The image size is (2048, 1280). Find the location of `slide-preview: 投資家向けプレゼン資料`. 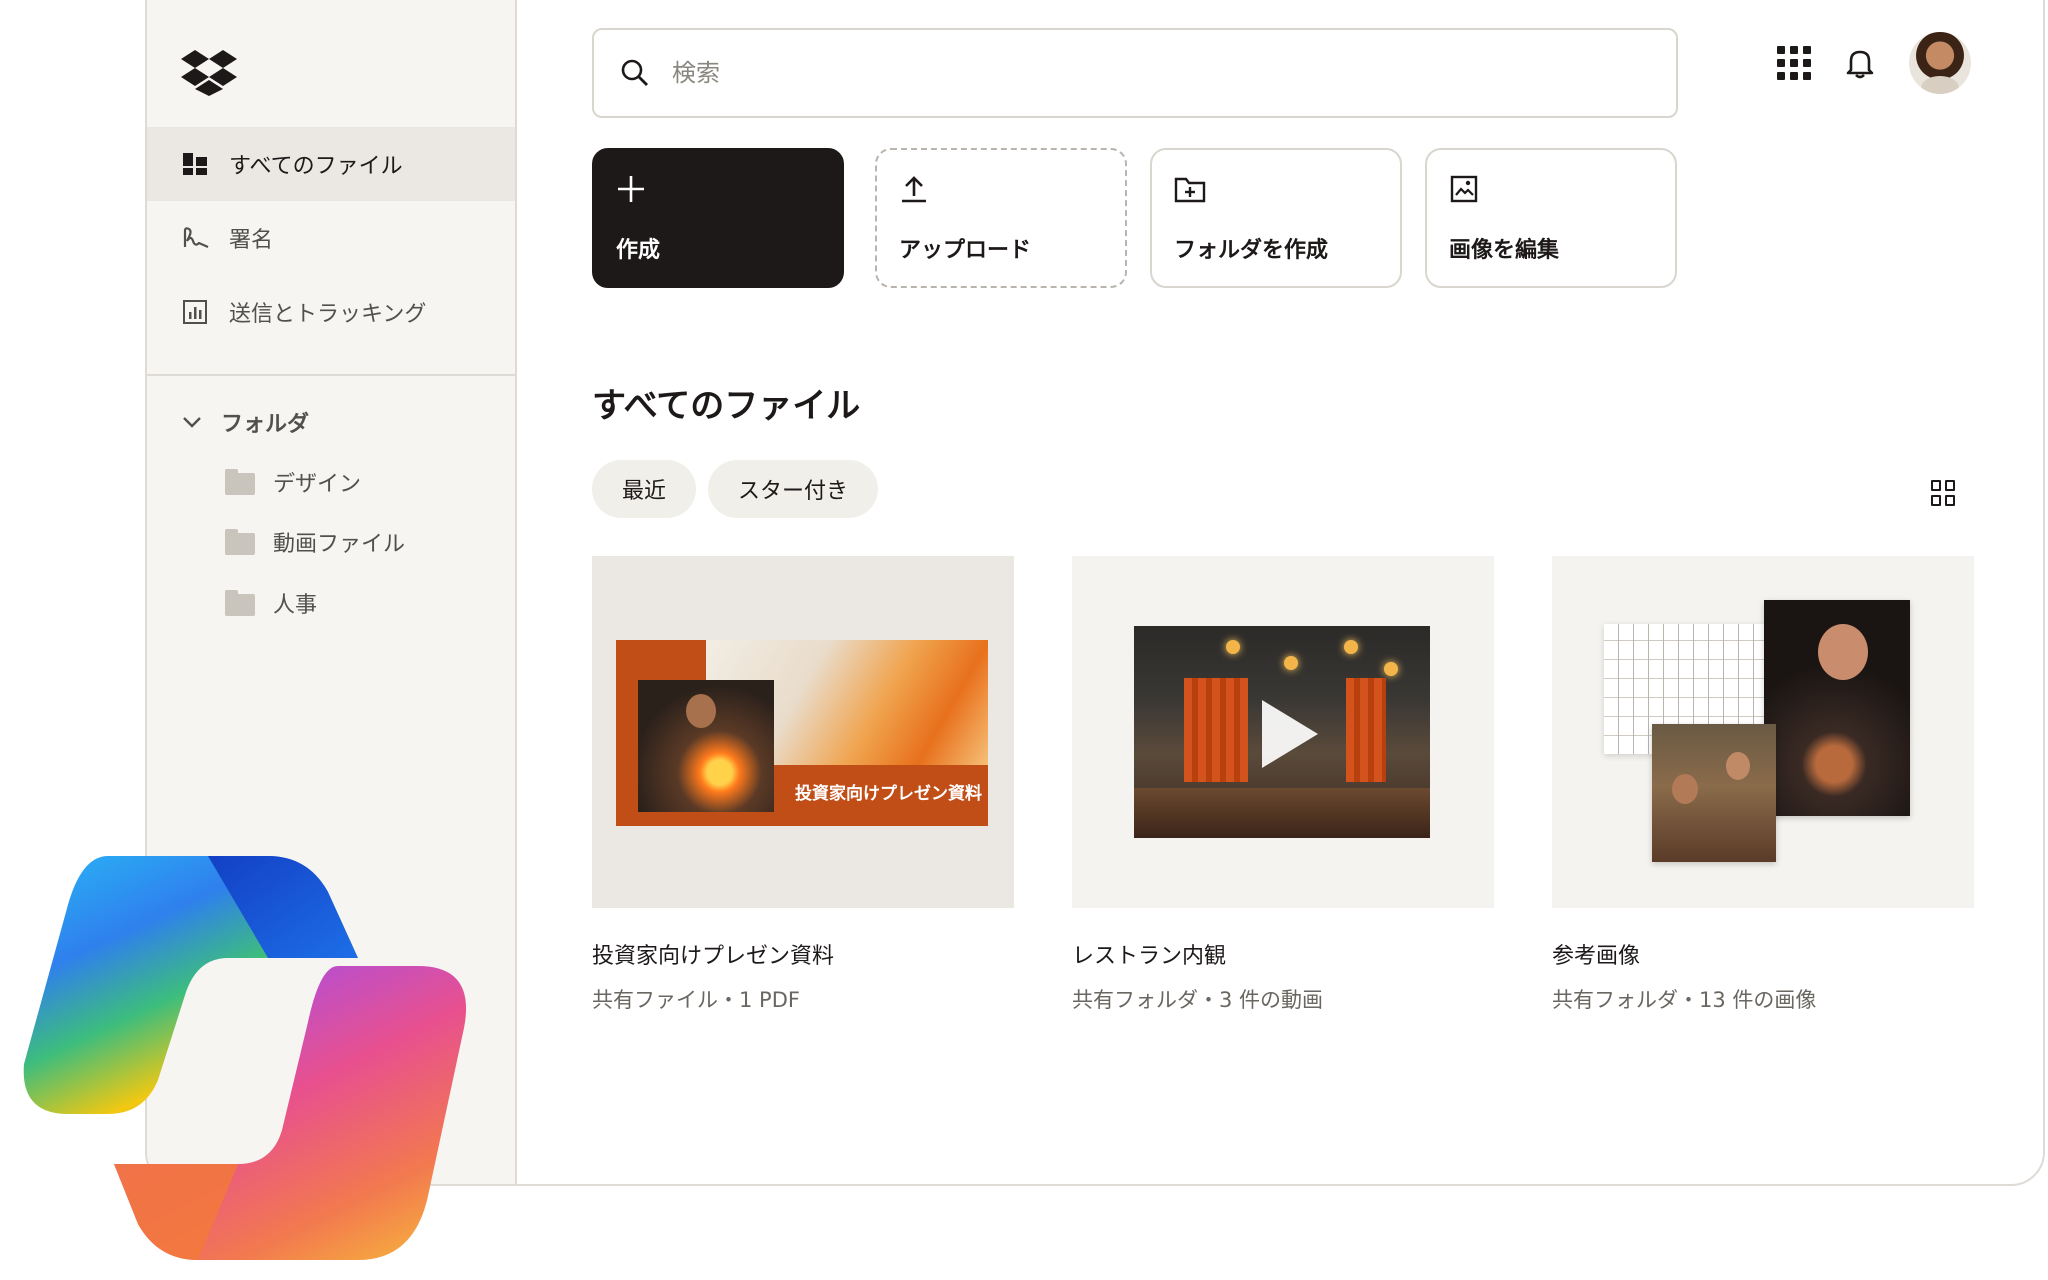

slide-preview: 投資家向けプレゼン資料 is located at coordinates (802, 733).